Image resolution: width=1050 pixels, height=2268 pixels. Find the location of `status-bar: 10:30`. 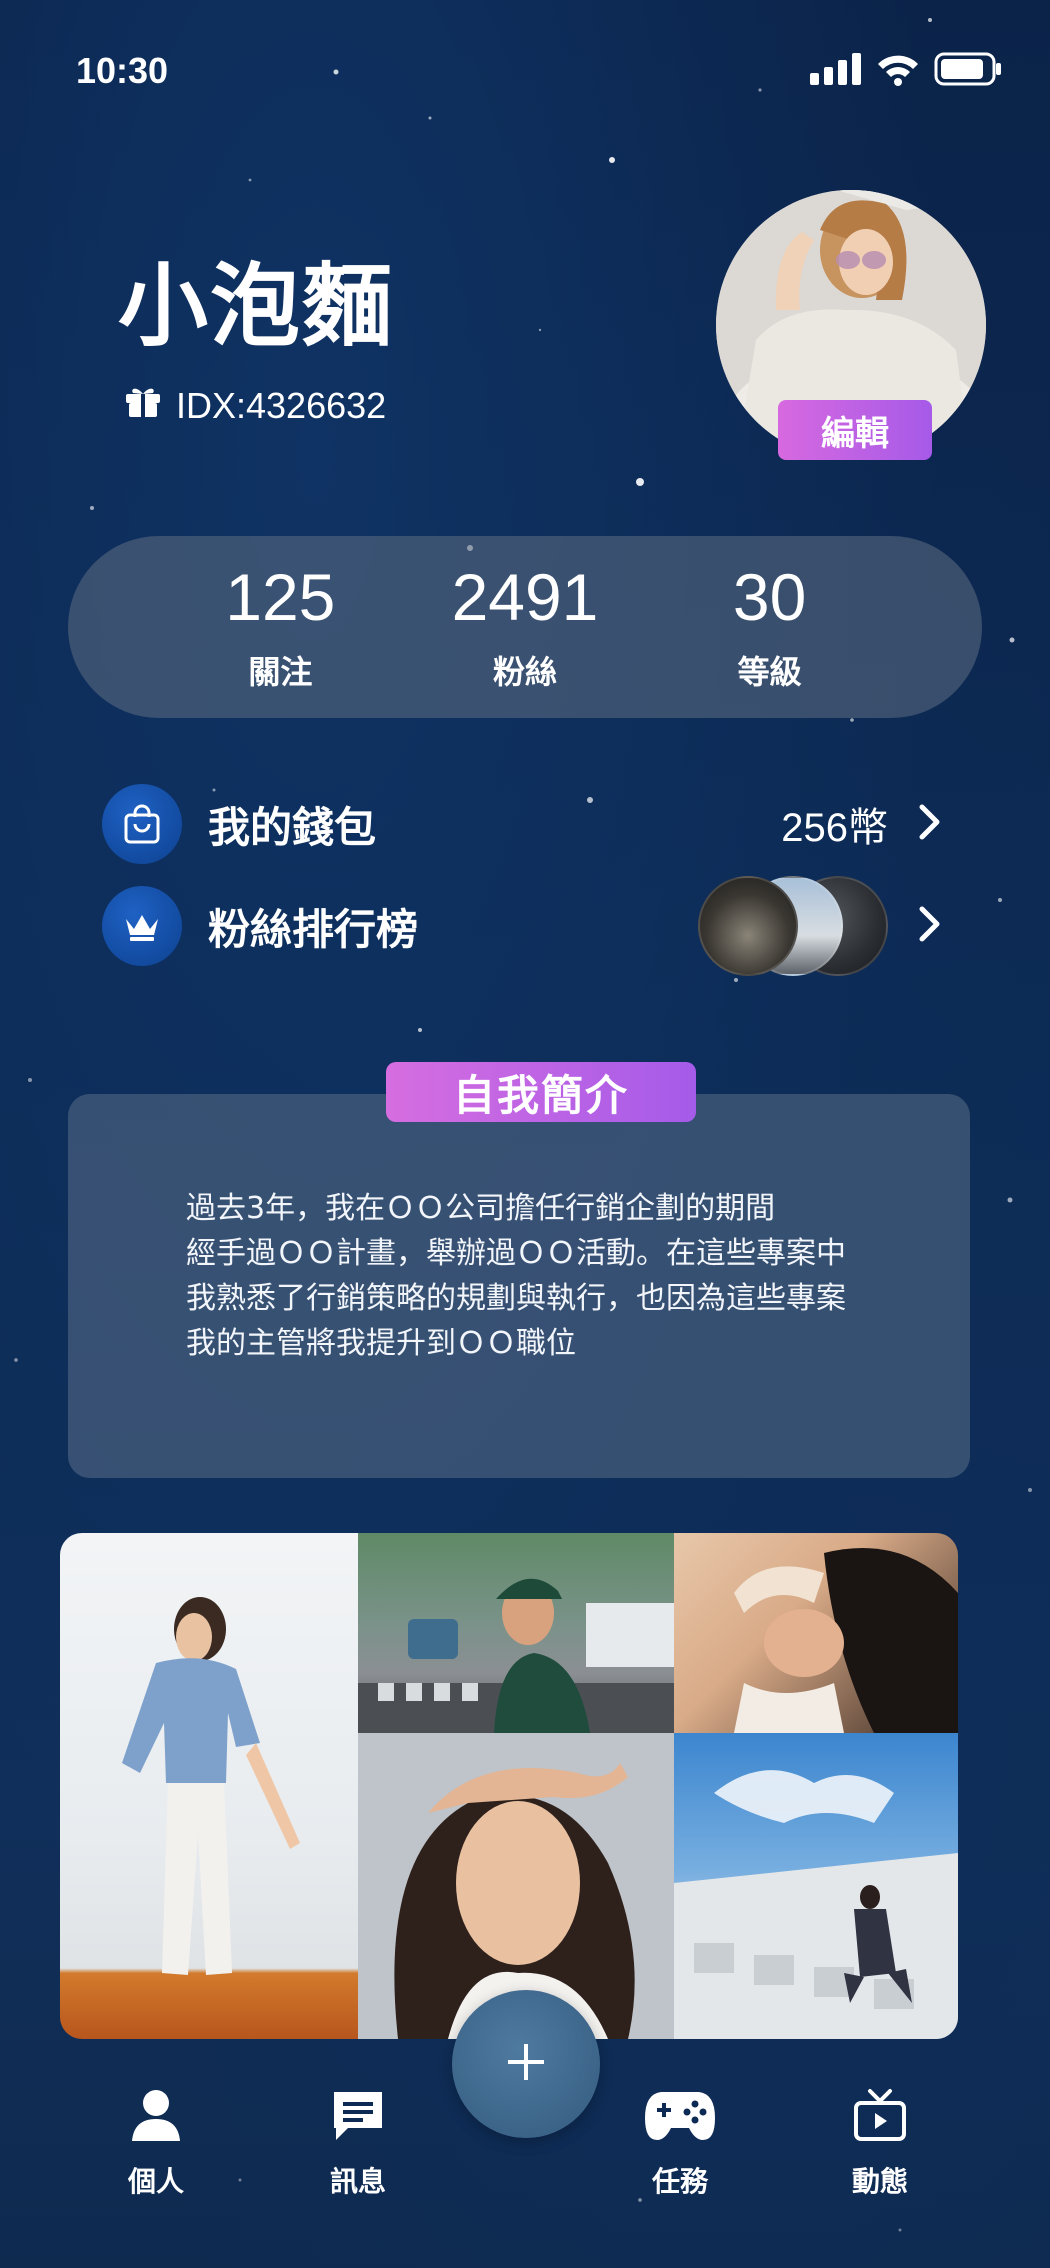

status-bar: 10:30 is located at coordinates (525, 75).